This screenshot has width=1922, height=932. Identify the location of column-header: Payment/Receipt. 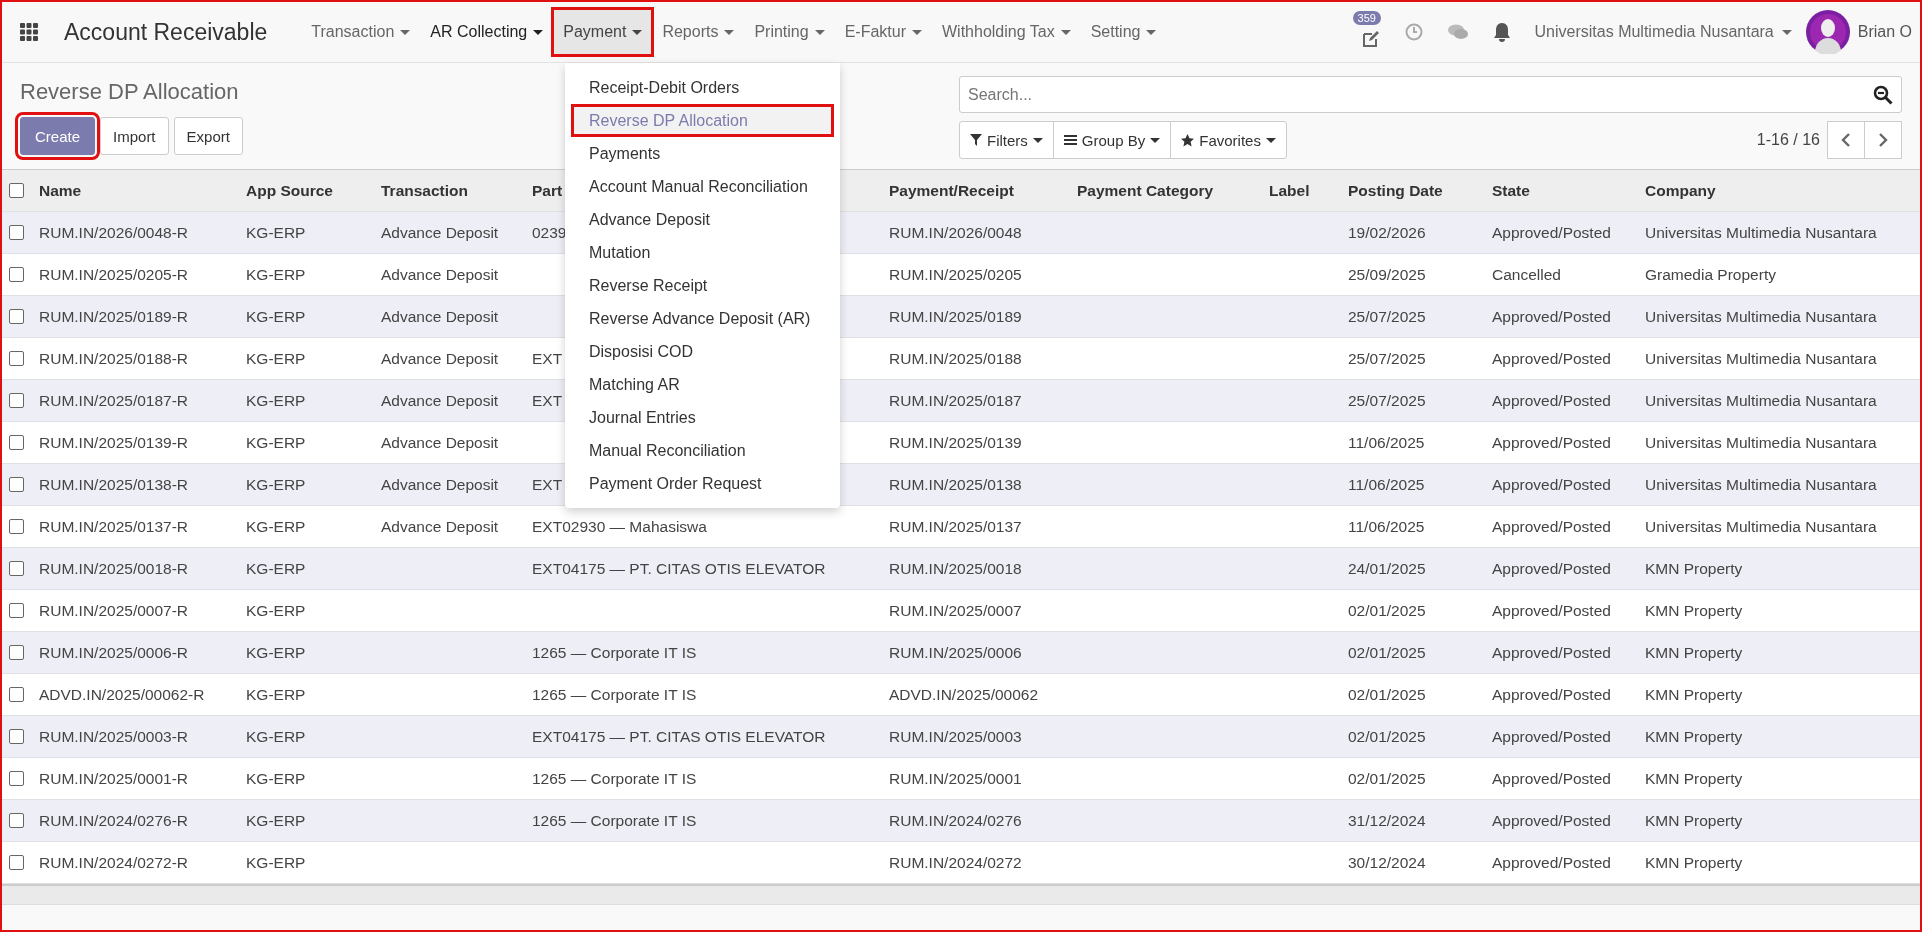
(951, 190).